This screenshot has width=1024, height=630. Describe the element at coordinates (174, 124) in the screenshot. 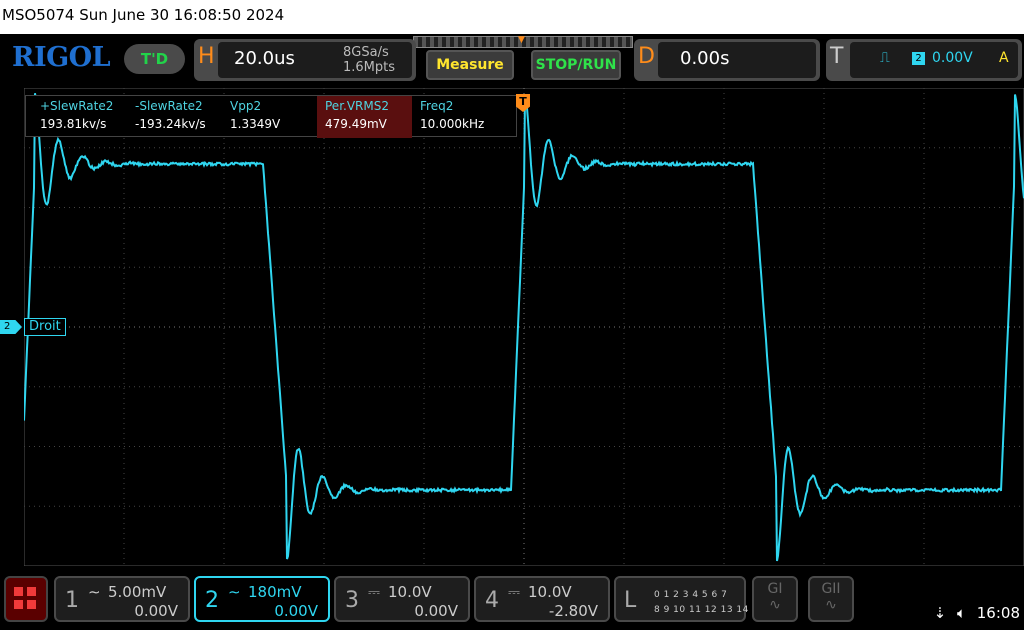

I see `measurement-value: -193.24kv/s` at that location.